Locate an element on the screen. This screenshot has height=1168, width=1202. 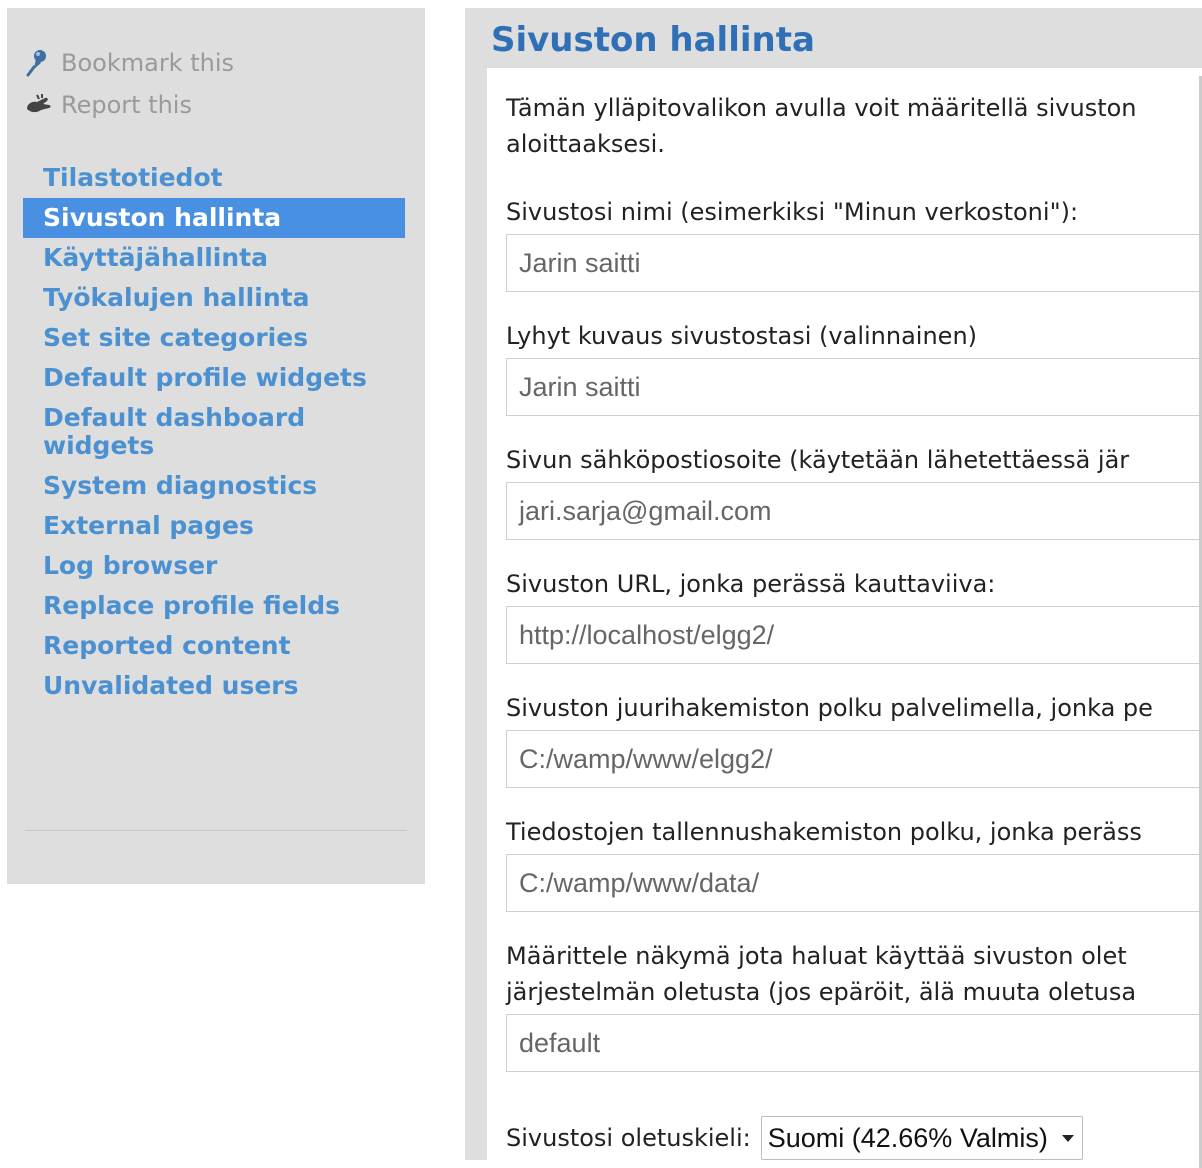
menu-item-log-browser: Log browser is located at coordinates (214, 566).